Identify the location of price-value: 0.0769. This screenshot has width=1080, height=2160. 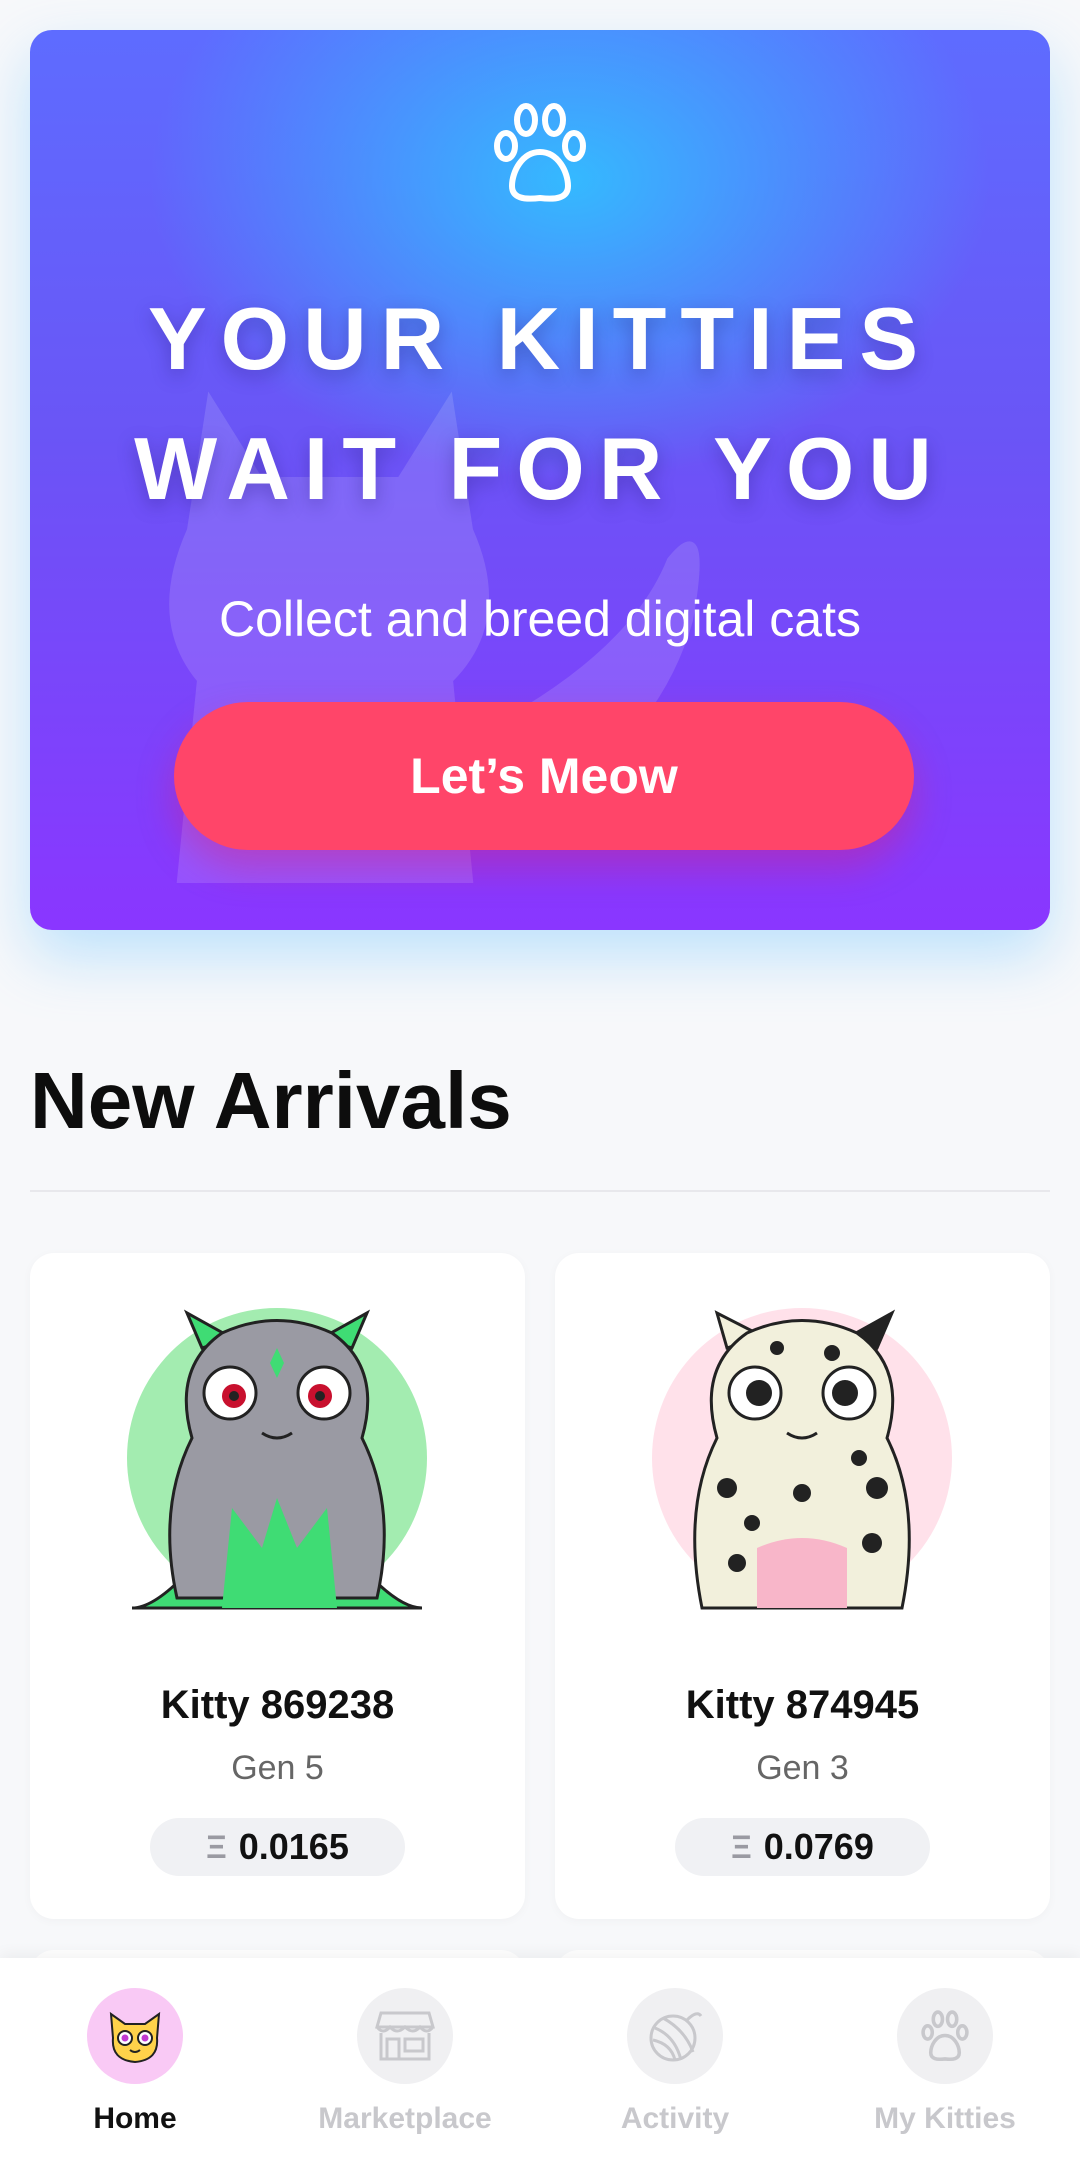
(818, 1846).